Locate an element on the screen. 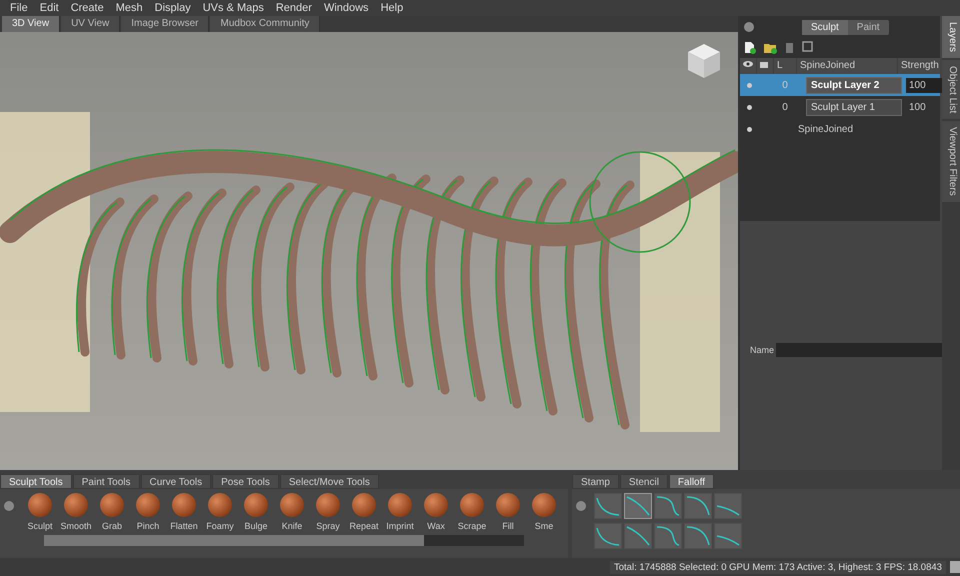 The width and height of the screenshot is (960, 576). tool-button: Fill is located at coordinates (508, 512).